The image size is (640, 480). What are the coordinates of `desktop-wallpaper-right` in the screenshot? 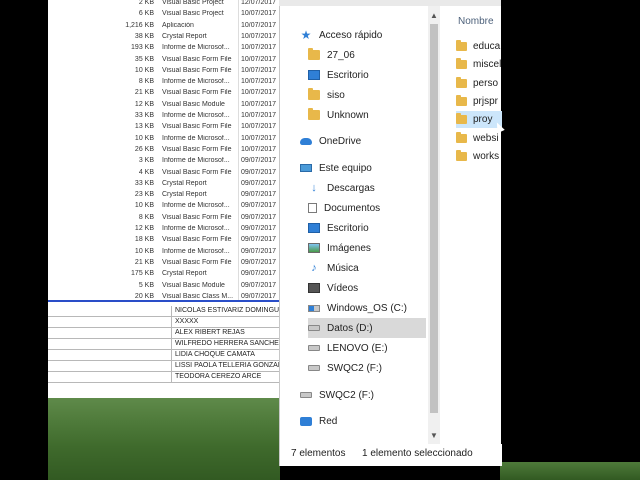 It's located at (570, 471).